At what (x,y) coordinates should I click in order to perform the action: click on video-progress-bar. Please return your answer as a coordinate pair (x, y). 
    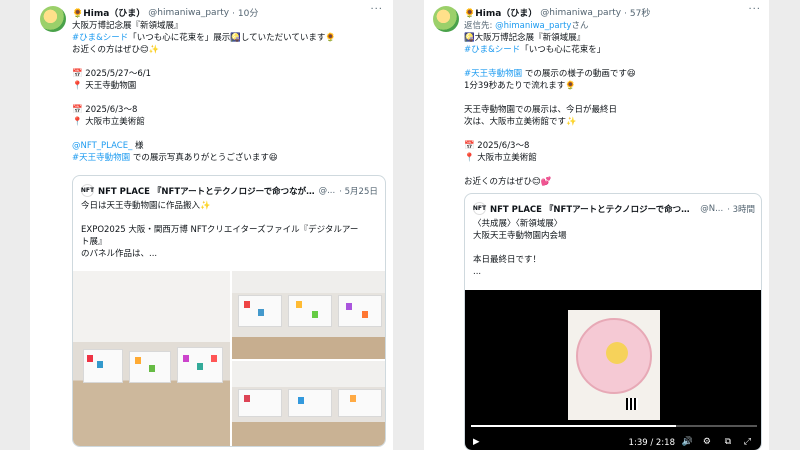
    Looking at the image, I should click on (614, 426).